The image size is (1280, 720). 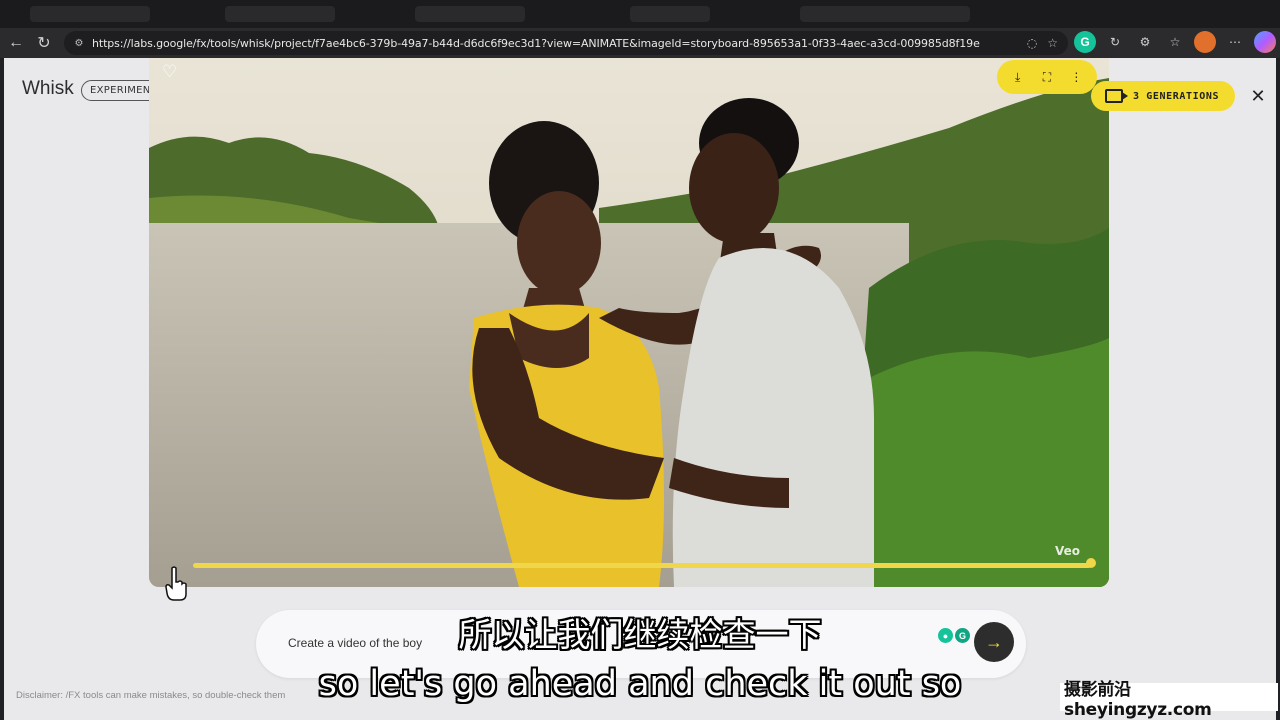 I want to click on extension-icon: ↻, so click(x=1115, y=42).